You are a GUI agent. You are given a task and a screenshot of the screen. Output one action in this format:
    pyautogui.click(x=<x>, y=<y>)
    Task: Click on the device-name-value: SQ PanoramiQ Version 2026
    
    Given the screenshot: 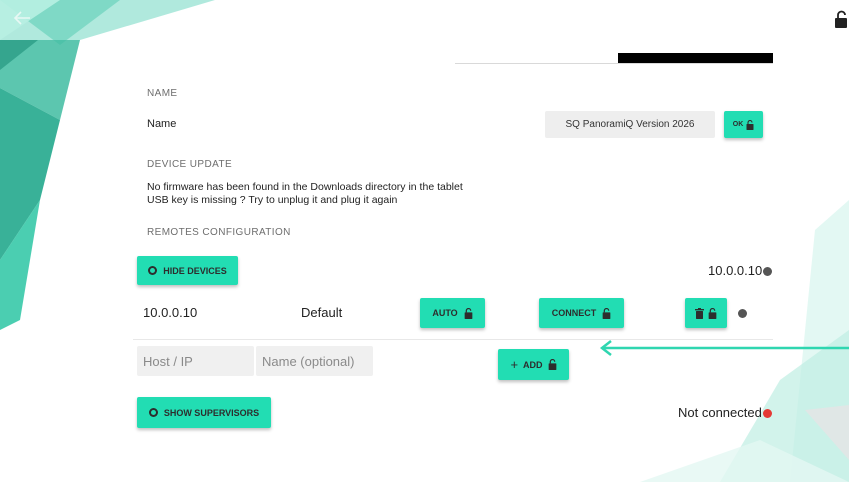 What is the action you would take?
    pyautogui.click(x=630, y=124)
    